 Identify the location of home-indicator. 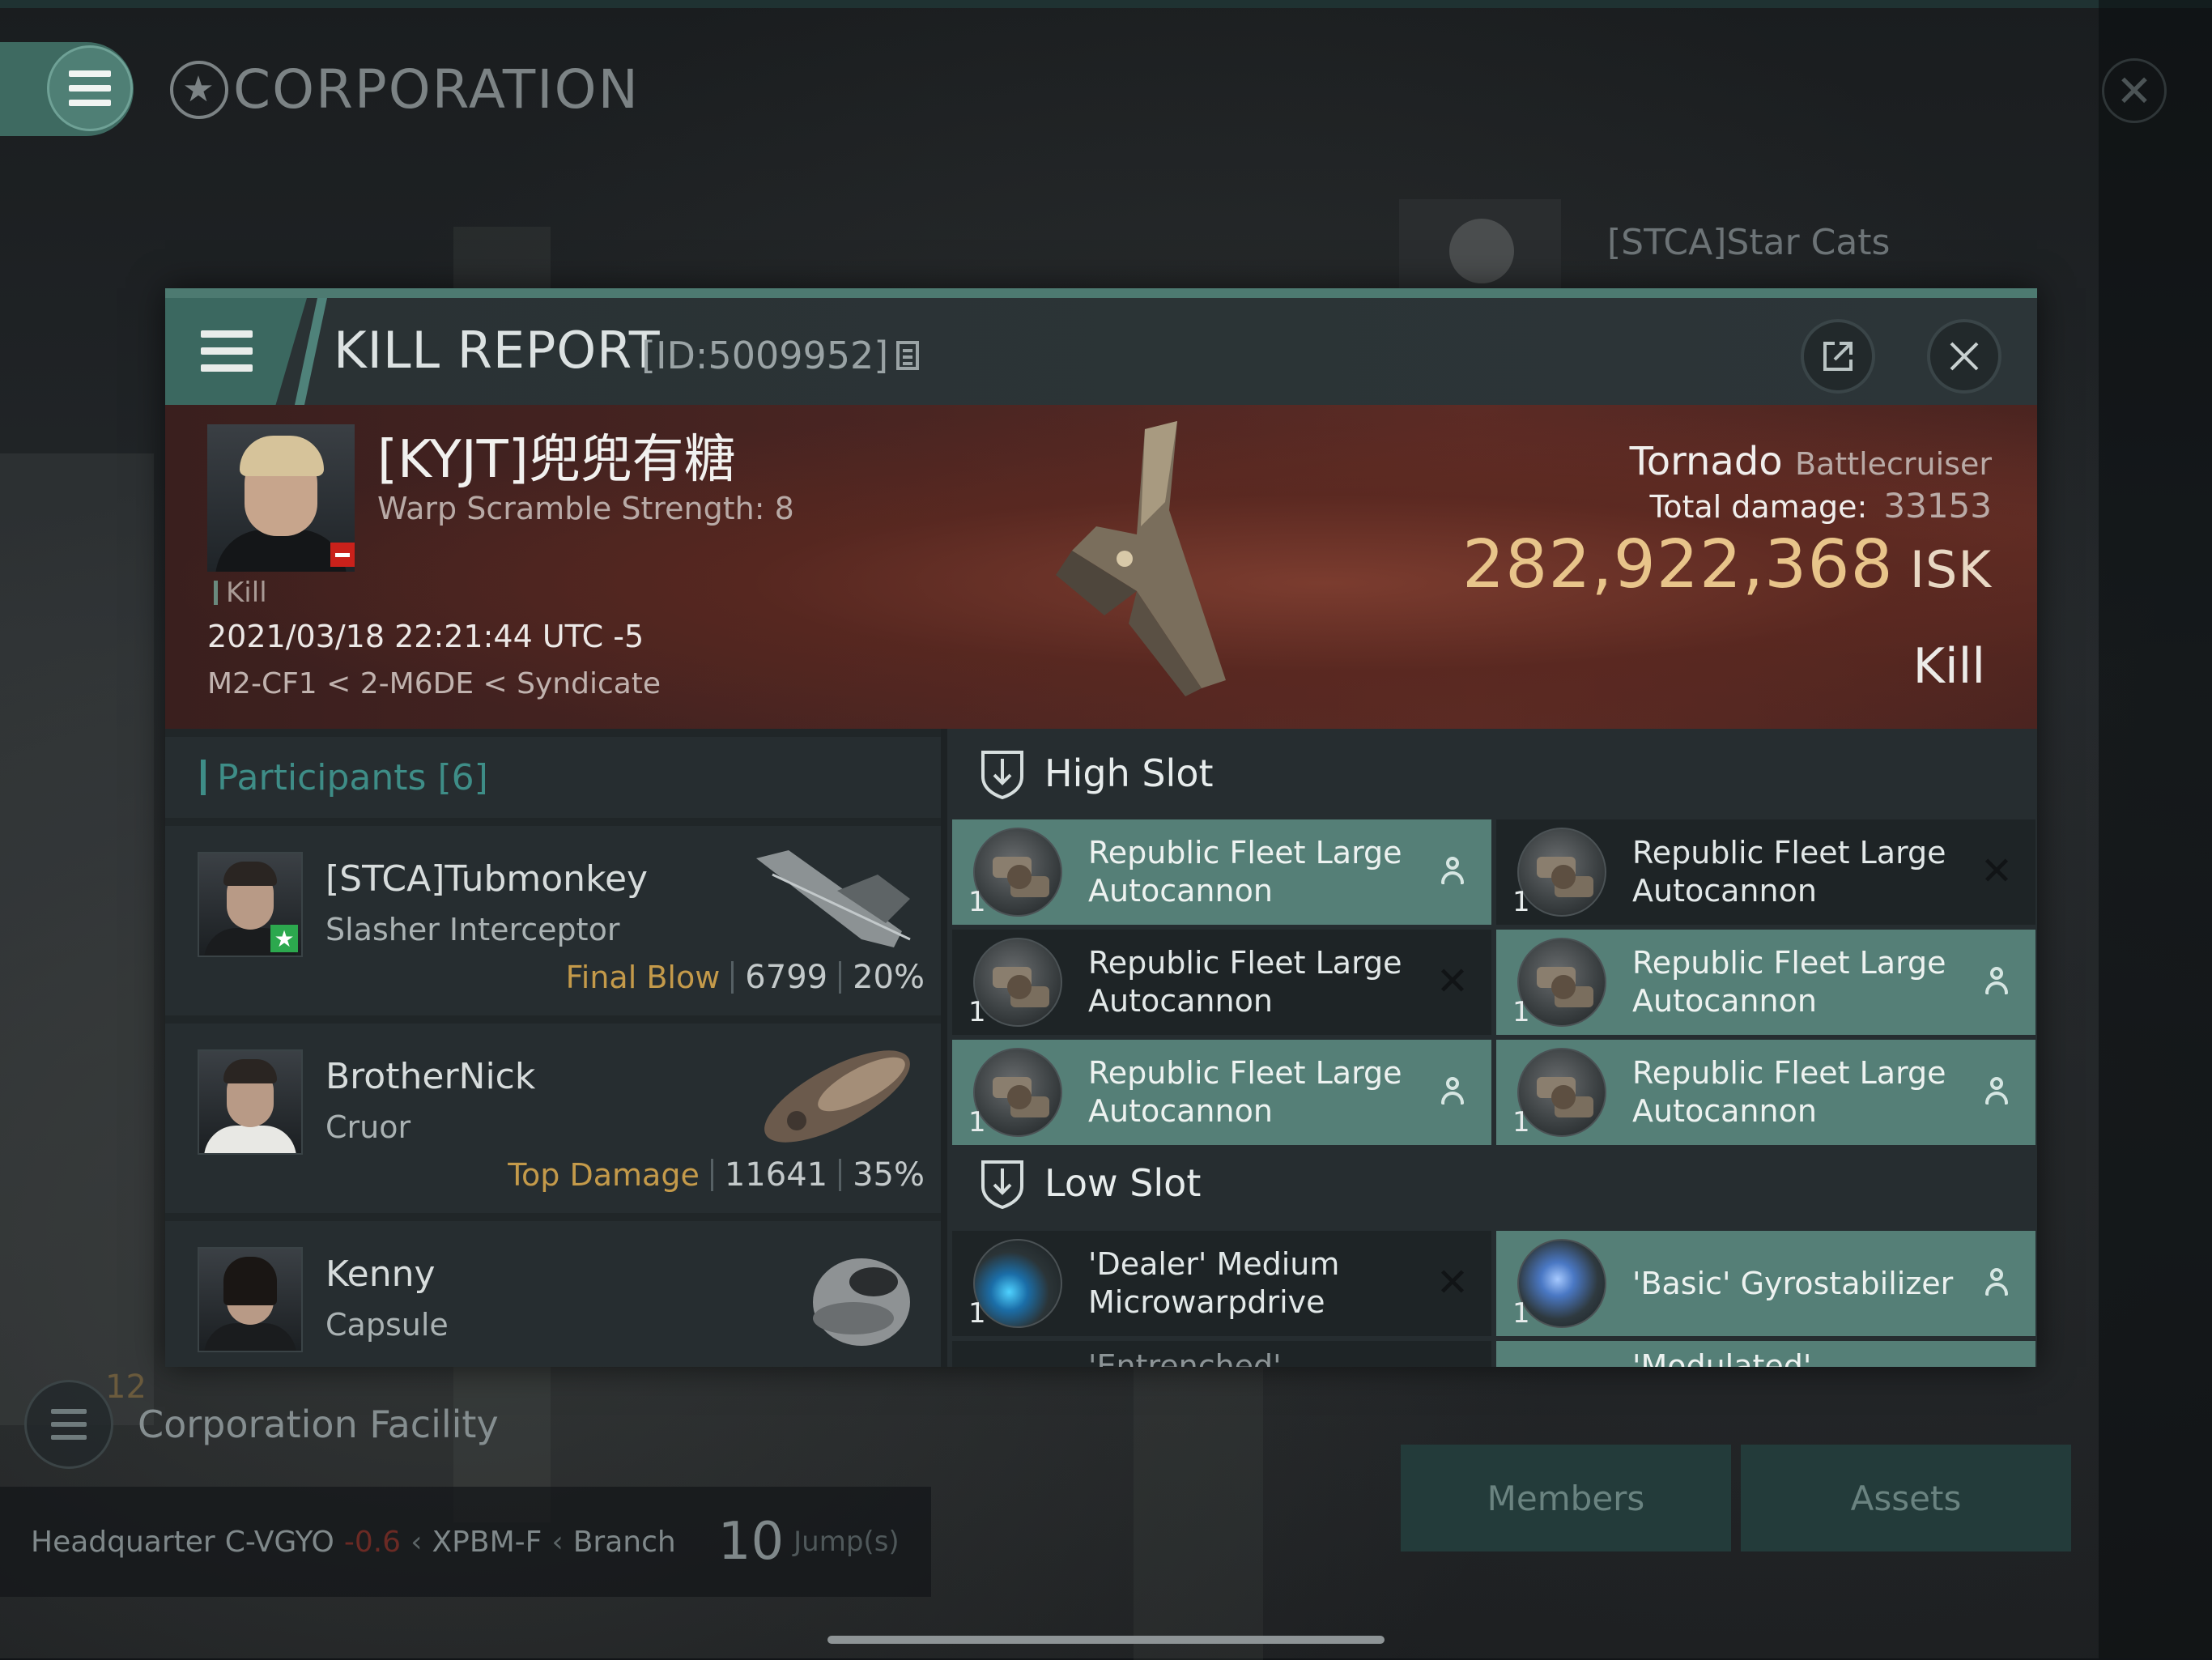
(1106, 1640).